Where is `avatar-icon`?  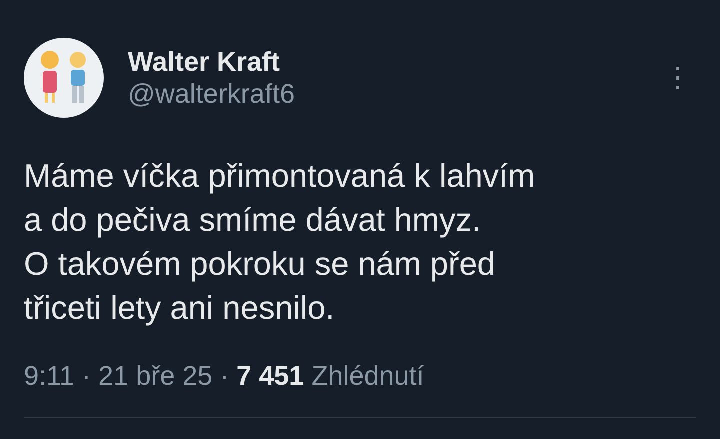
avatar-icon is located at coordinates (64, 78).